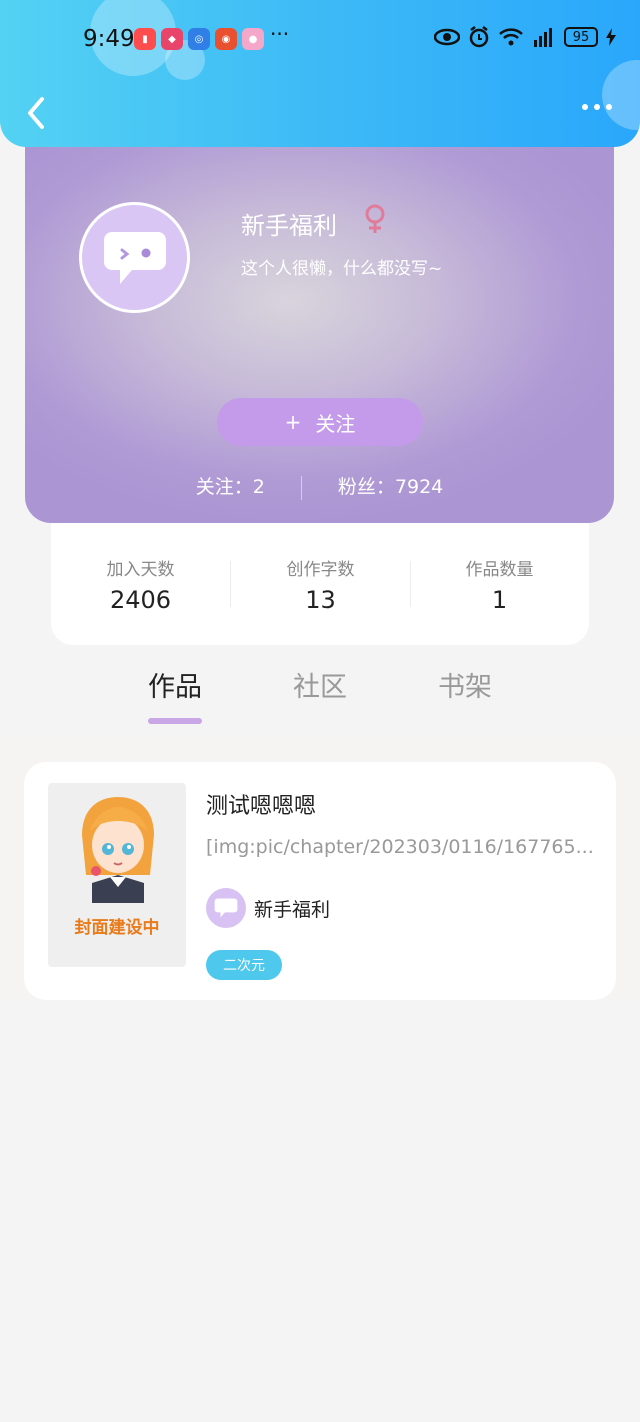 The width and height of the screenshot is (640, 1422). I want to click on stat-works-count: 作品数量 1, so click(499, 584).